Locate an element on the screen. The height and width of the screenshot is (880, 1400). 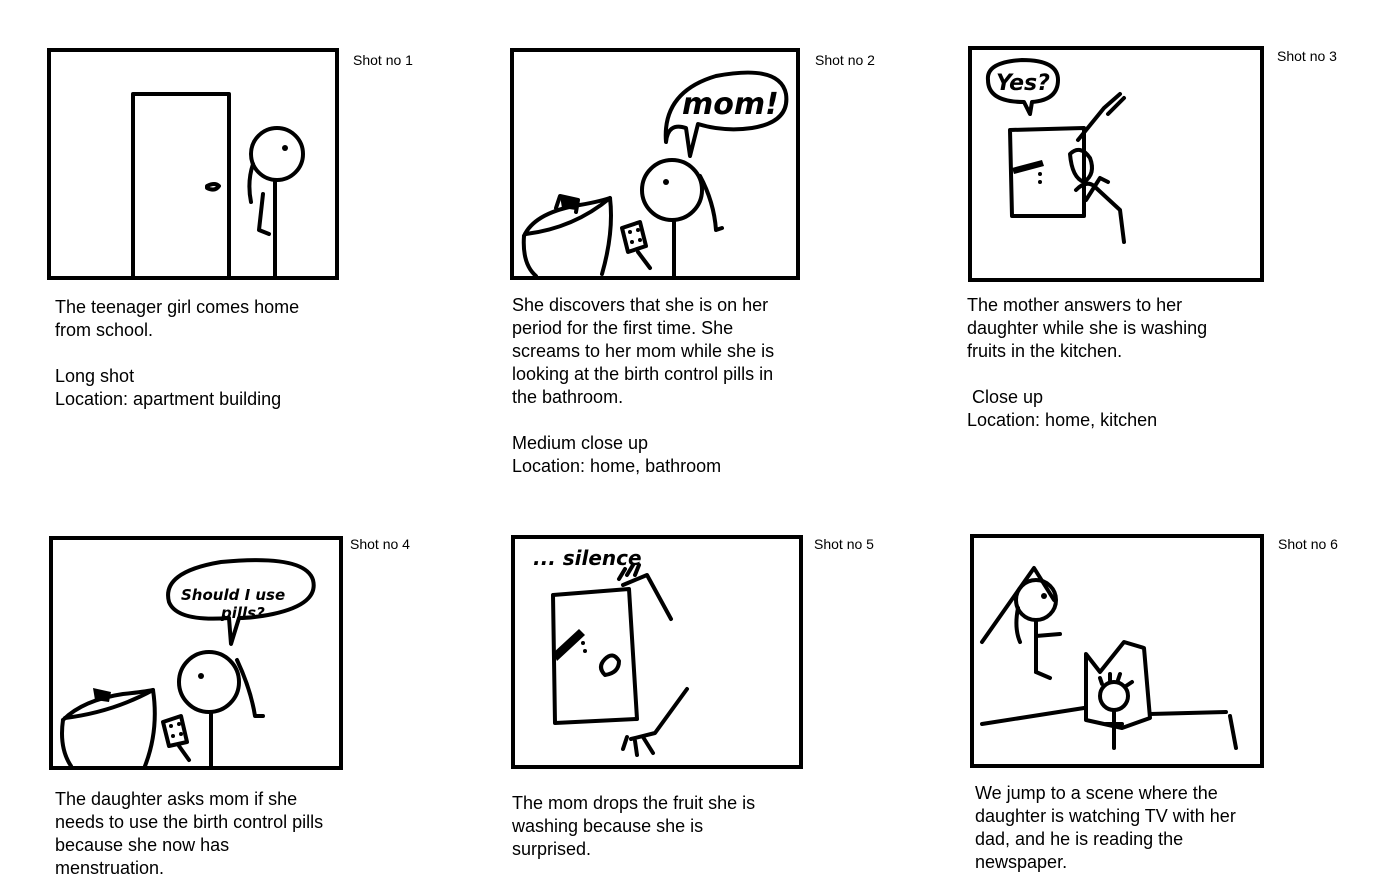
shot-1-label: Shot no 1 is located at coordinates (383, 60).